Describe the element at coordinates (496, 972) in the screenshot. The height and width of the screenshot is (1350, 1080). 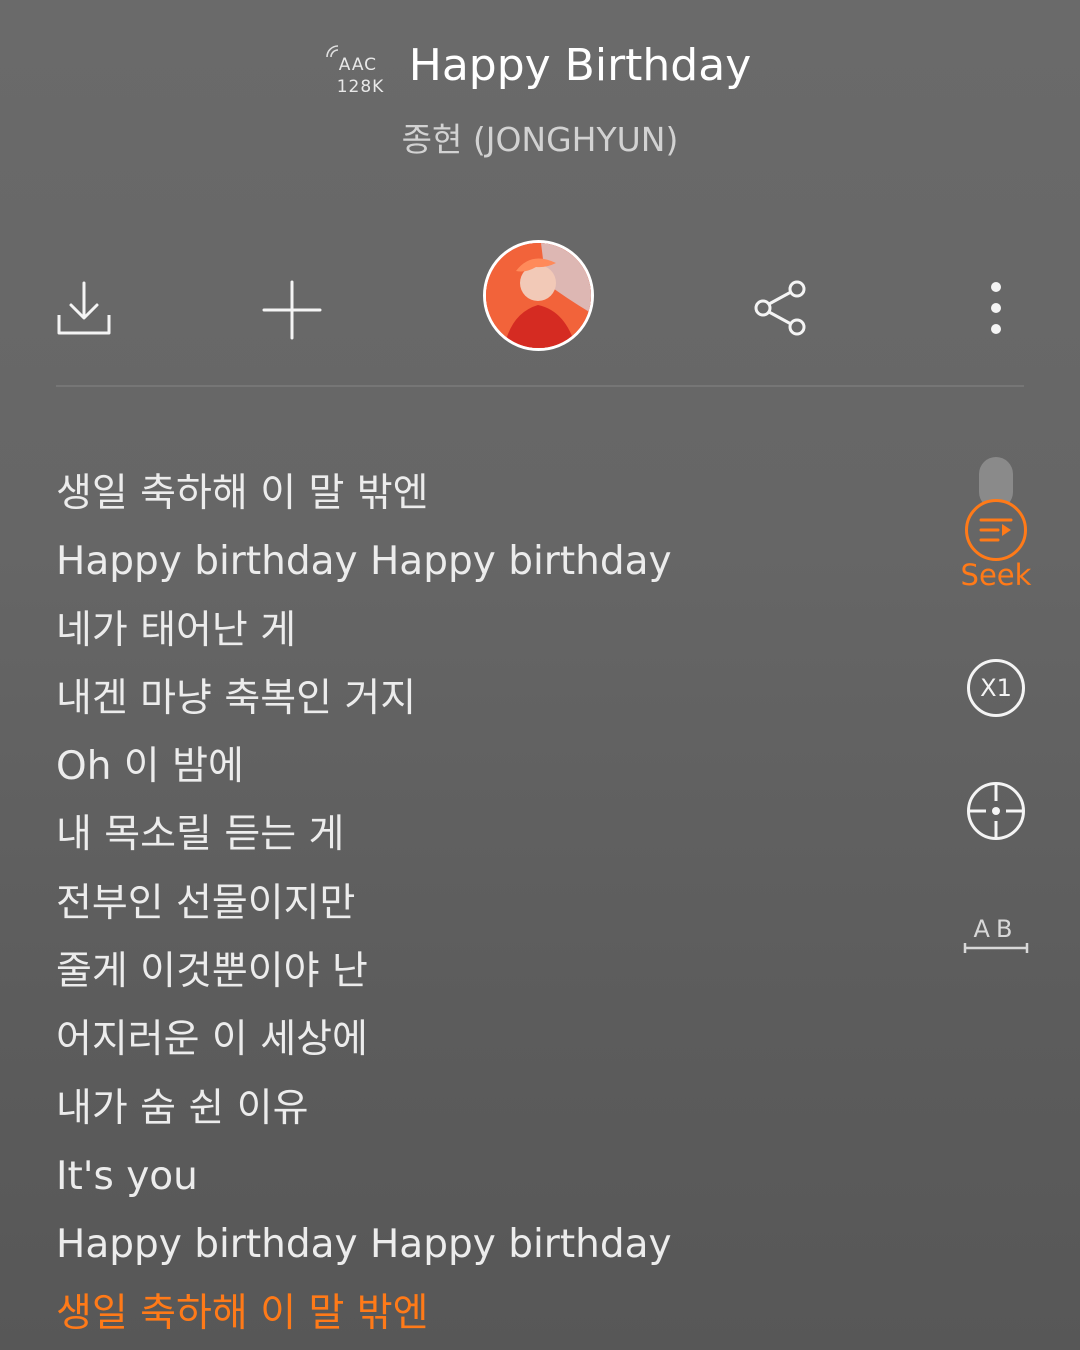
I see `lyric-line: 줄게 이것뿐이야 난` at that location.